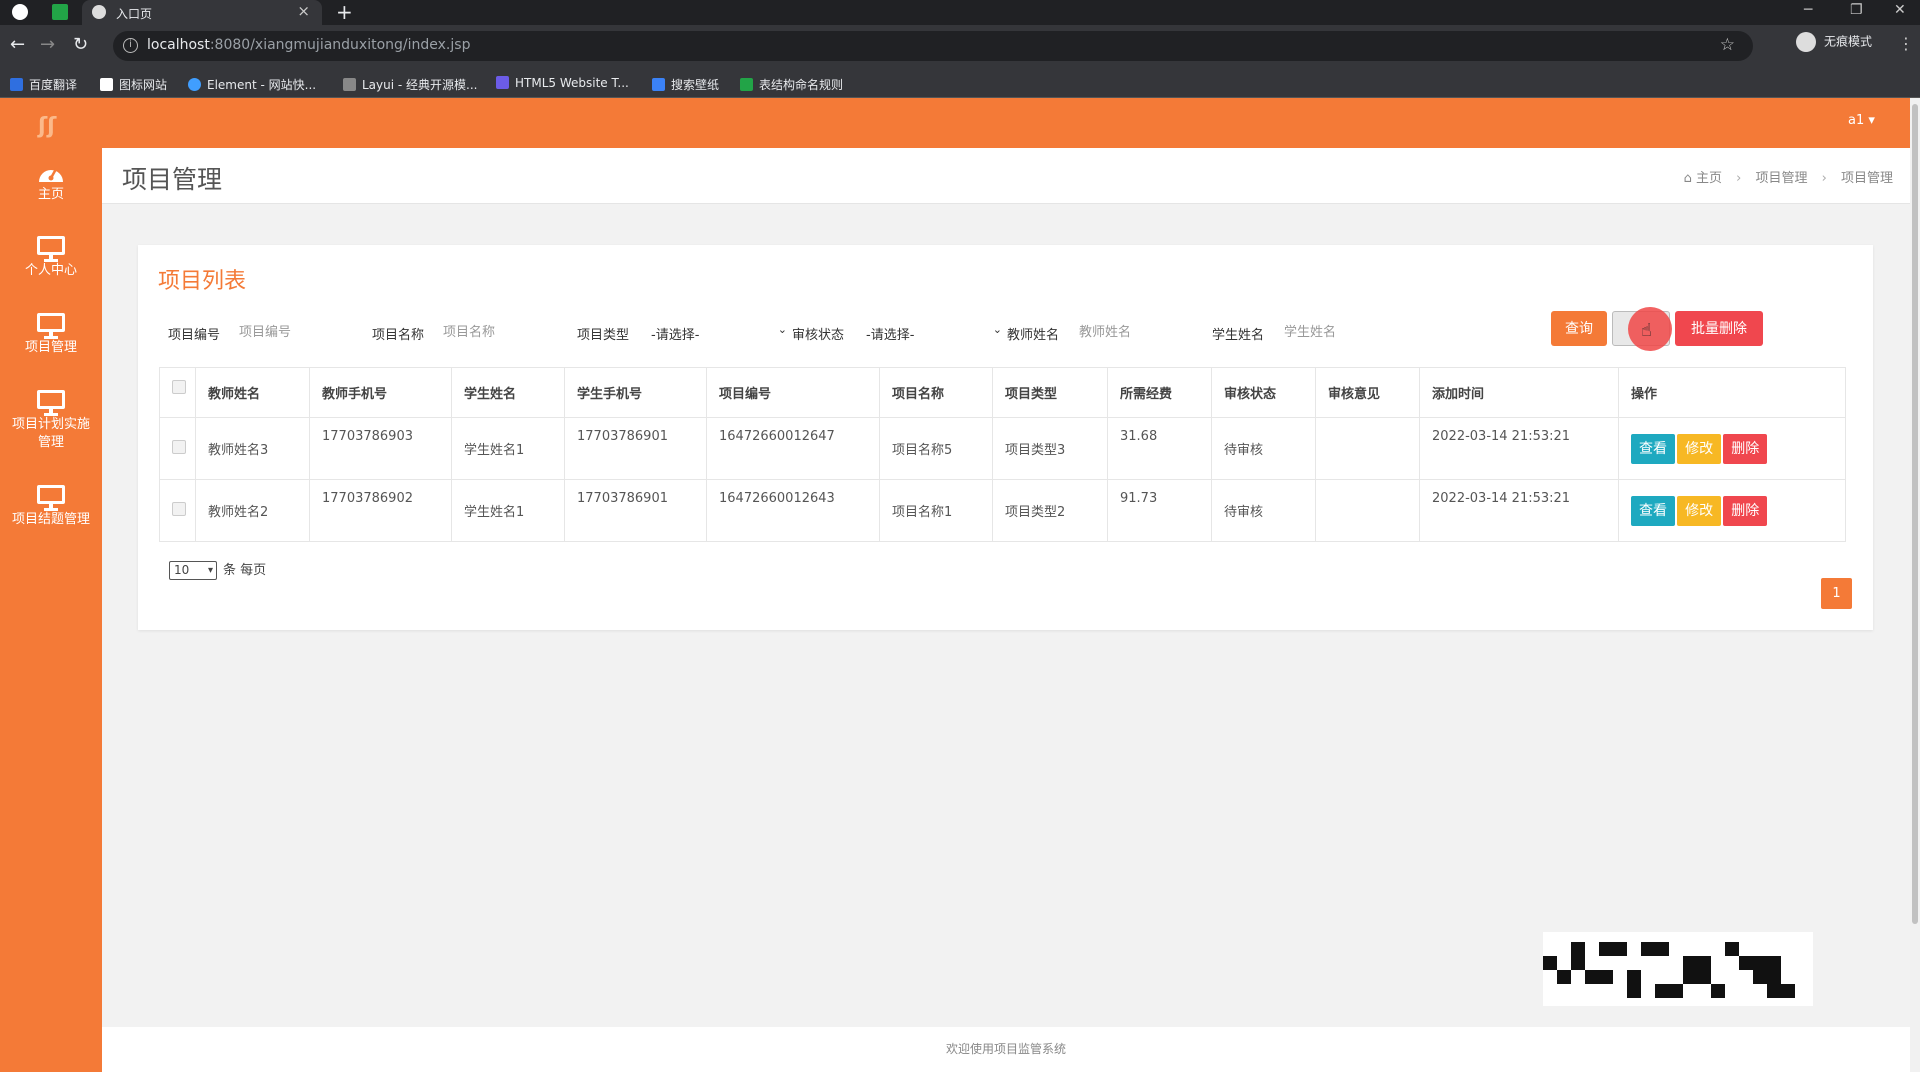 This screenshot has height=1072, width=1920. Describe the element at coordinates (130, 45) in the screenshot. I see `site-info-icon: i` at that location.